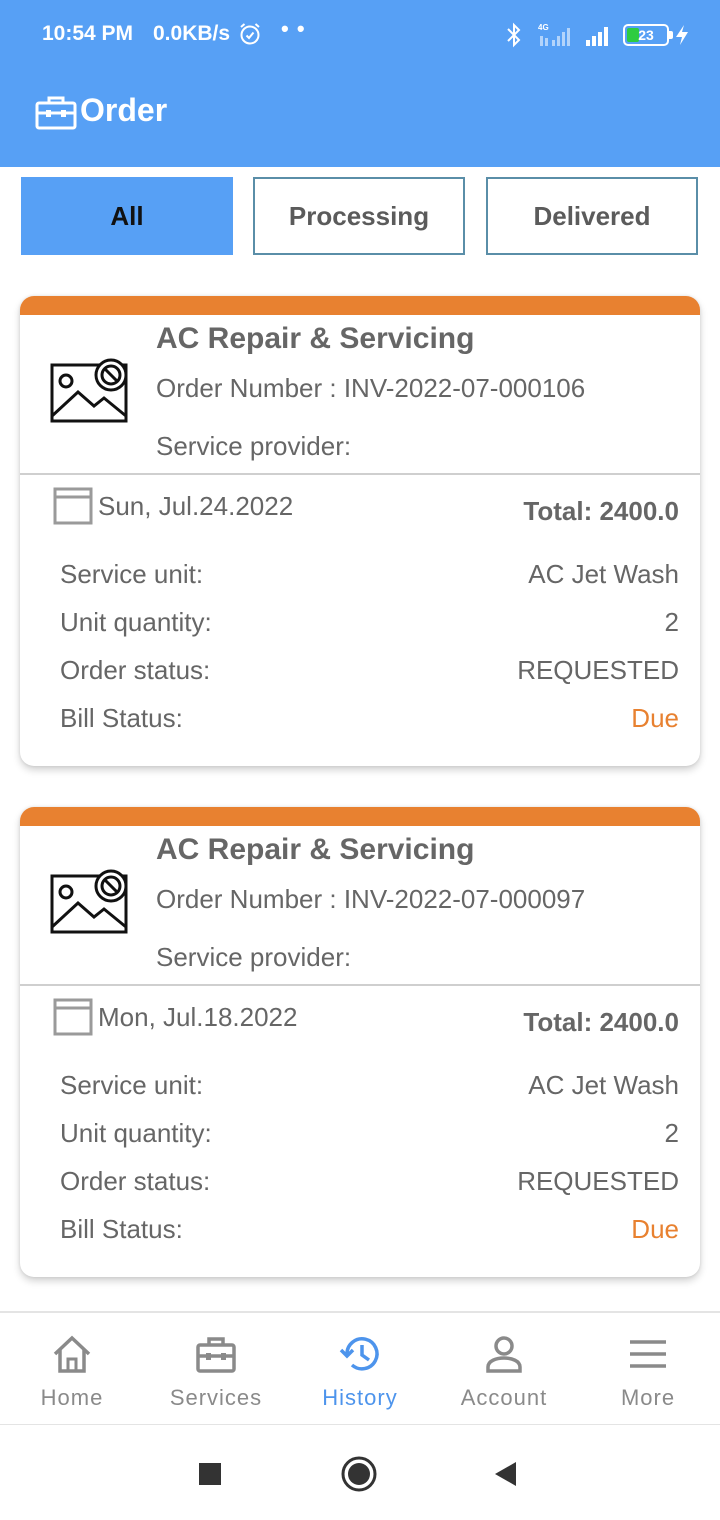 This screenshot has height=1520, width=720. I want to click on history-icon, so click(359, 1354).